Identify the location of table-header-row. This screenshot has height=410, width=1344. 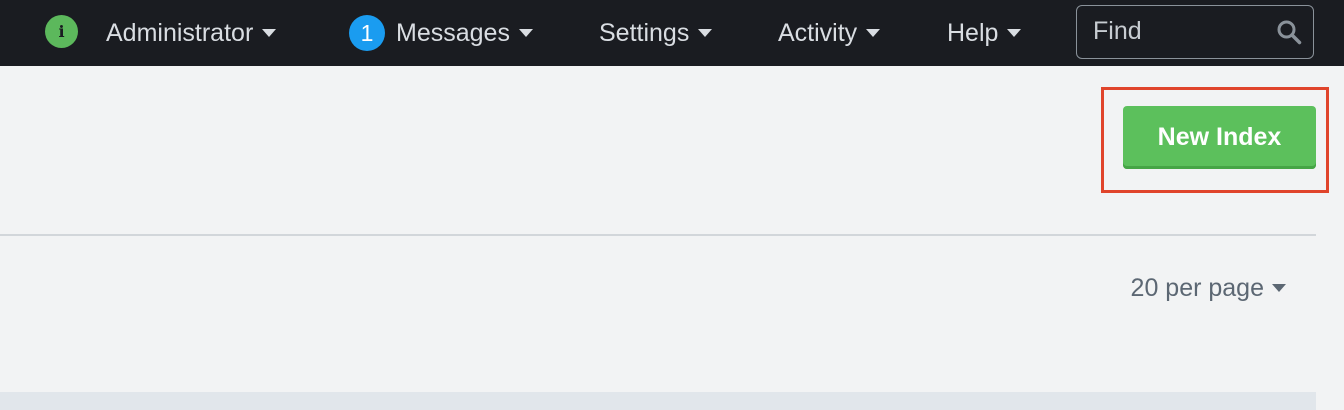
(658, 401).